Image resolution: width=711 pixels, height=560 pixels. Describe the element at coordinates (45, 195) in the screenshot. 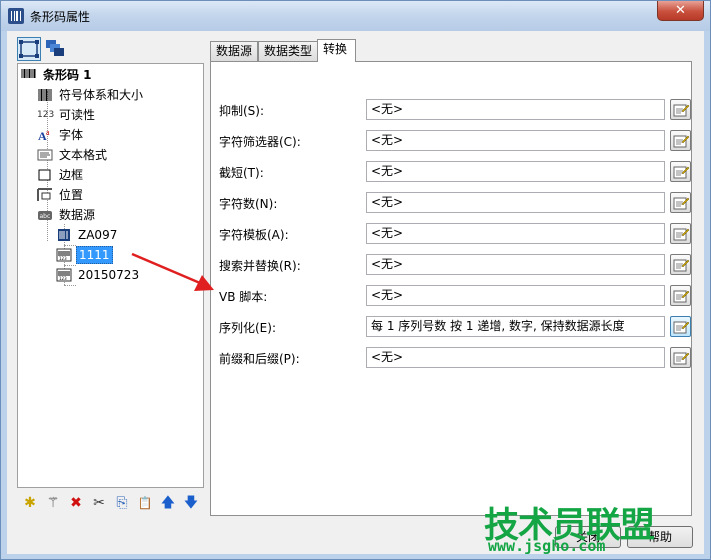

I see `position-icon` at that location.